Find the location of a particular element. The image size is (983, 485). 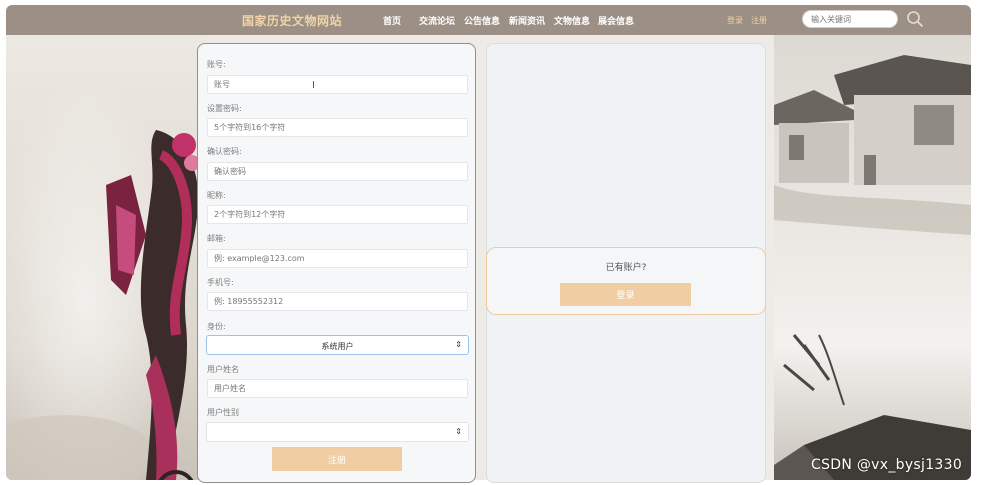

text-cursor-icon: I is located at coordinates (313, 85).